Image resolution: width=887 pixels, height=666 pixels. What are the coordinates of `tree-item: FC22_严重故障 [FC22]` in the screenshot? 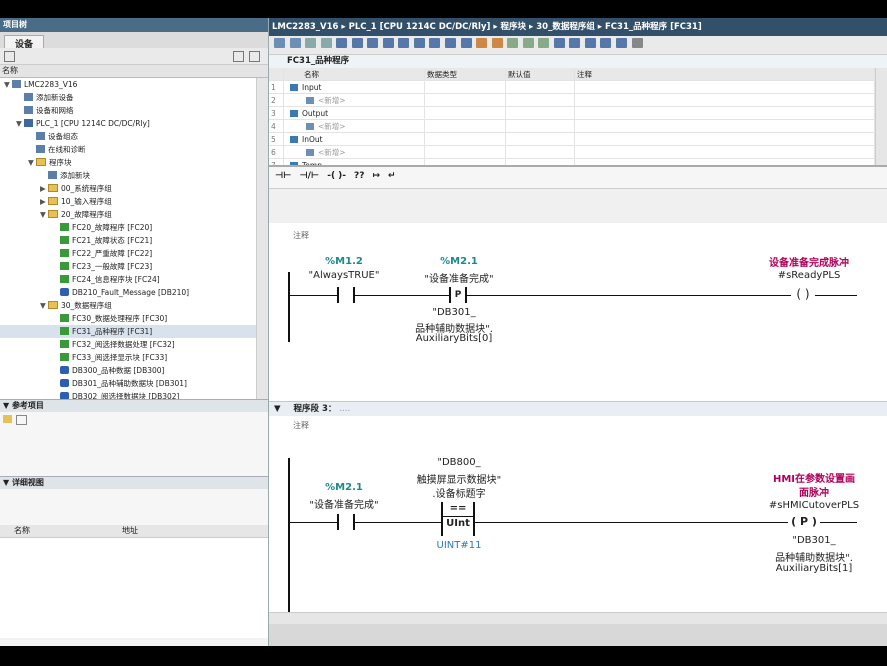 It's located at (134, 253).